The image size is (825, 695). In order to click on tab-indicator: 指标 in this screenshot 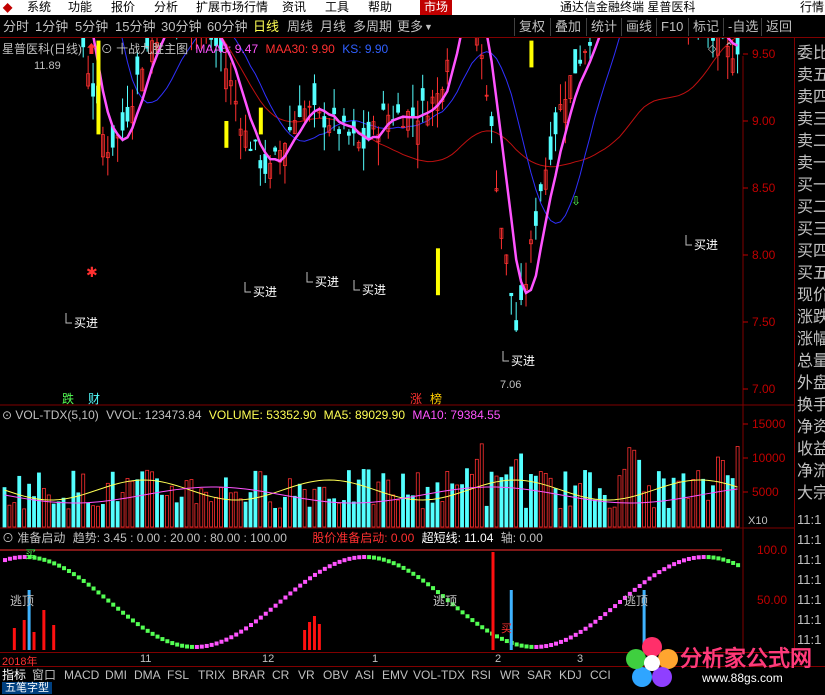, I will do `click(14, 675)`.